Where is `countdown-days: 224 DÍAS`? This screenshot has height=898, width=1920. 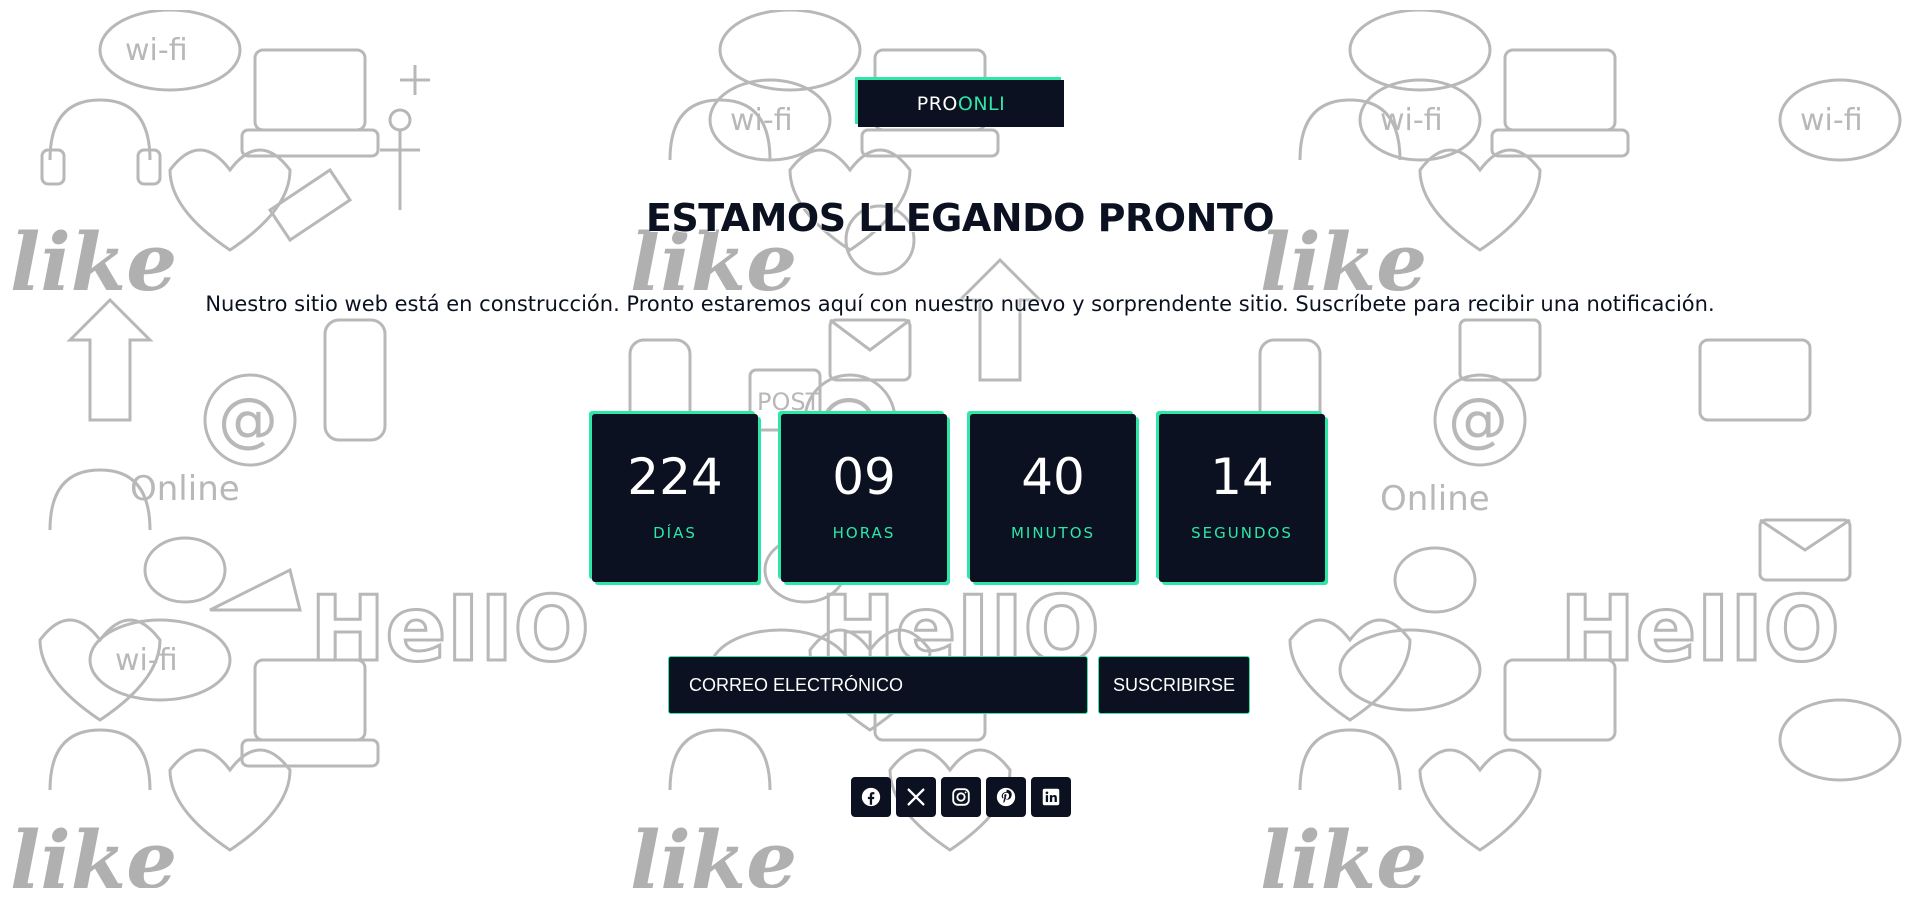 countdown-days: 224 DÍAS is located at coordinates (675, 498).